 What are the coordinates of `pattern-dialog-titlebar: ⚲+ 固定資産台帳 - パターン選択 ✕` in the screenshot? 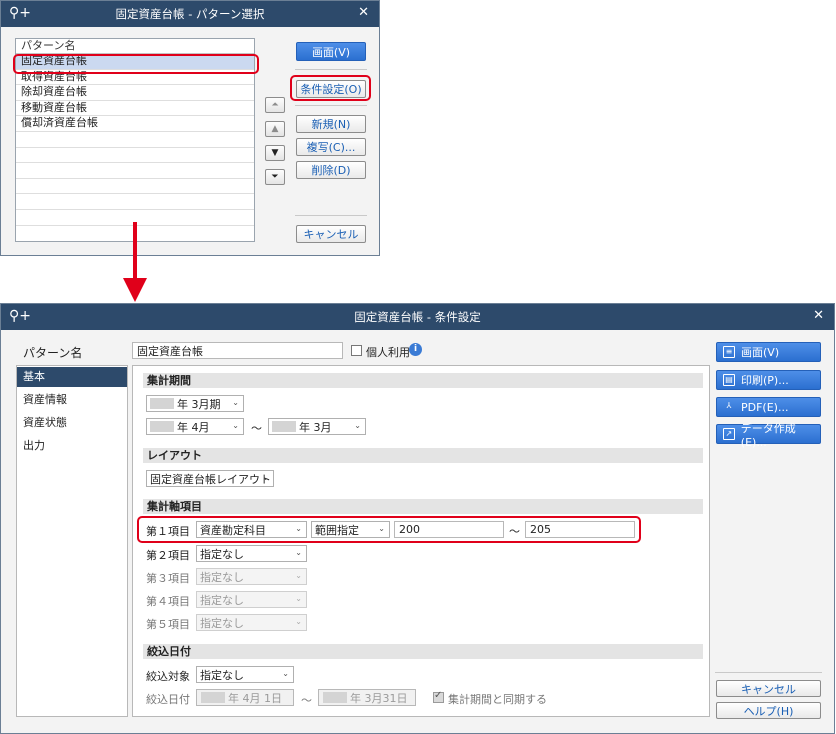 It's located at (190, 14).